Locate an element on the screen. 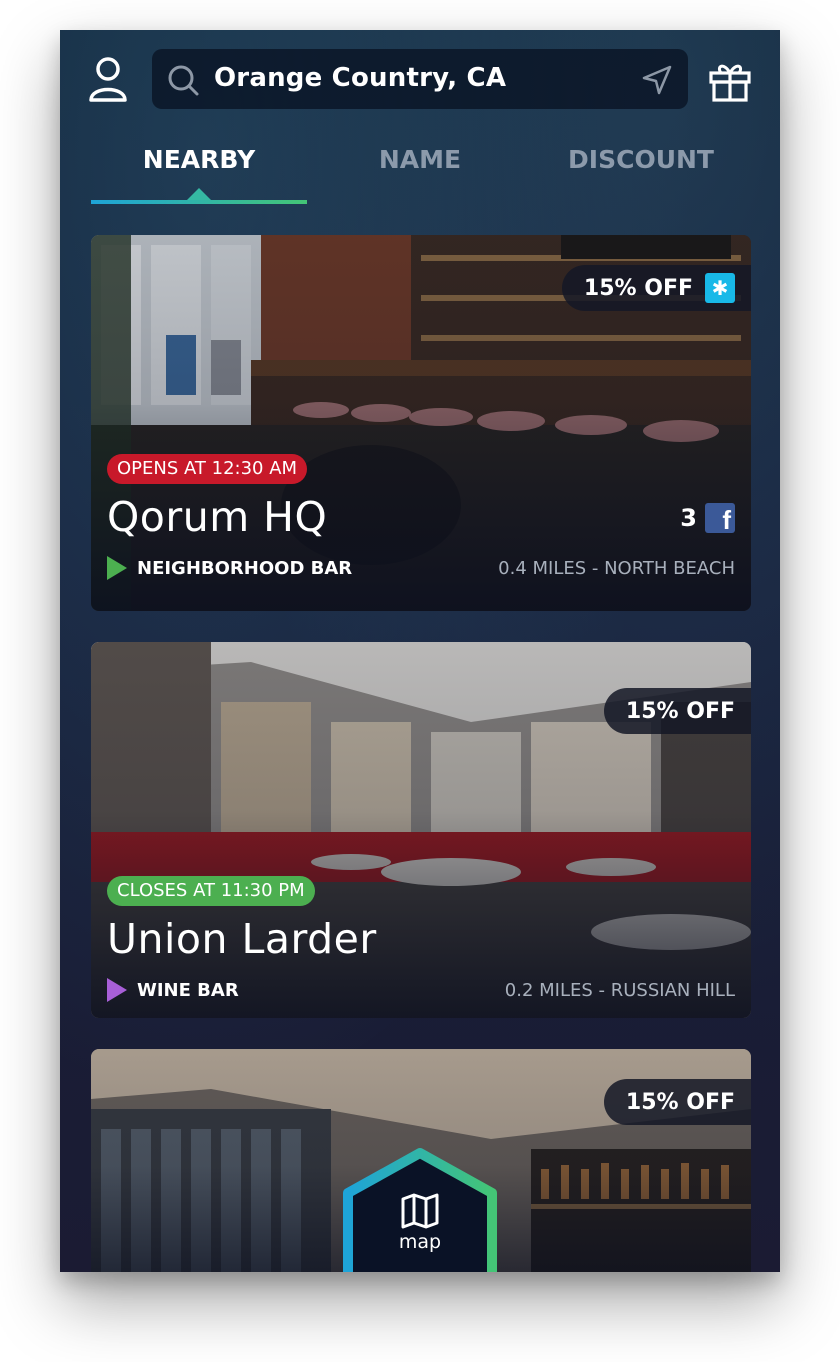 This screenshot has width=840, height=1362. status-badge: CLOSES AT 11:30 PM is located at coordinates (211, 891).